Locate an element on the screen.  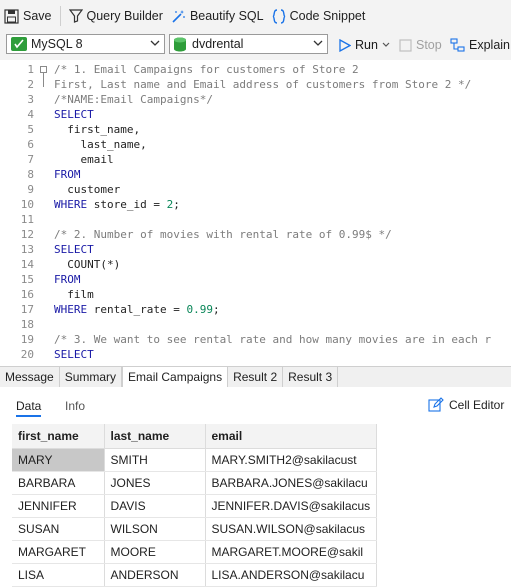
cell-editor-label: Cell Editor is located at coordinates (477, 405).